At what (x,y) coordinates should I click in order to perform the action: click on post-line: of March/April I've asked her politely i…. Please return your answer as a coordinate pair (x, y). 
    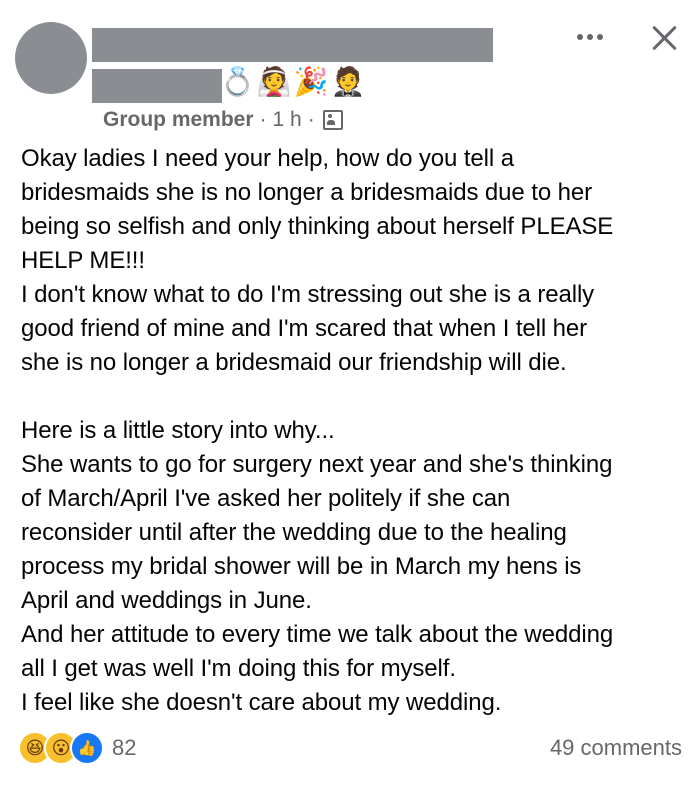
    Looking at the image, I should click on (266, 498).